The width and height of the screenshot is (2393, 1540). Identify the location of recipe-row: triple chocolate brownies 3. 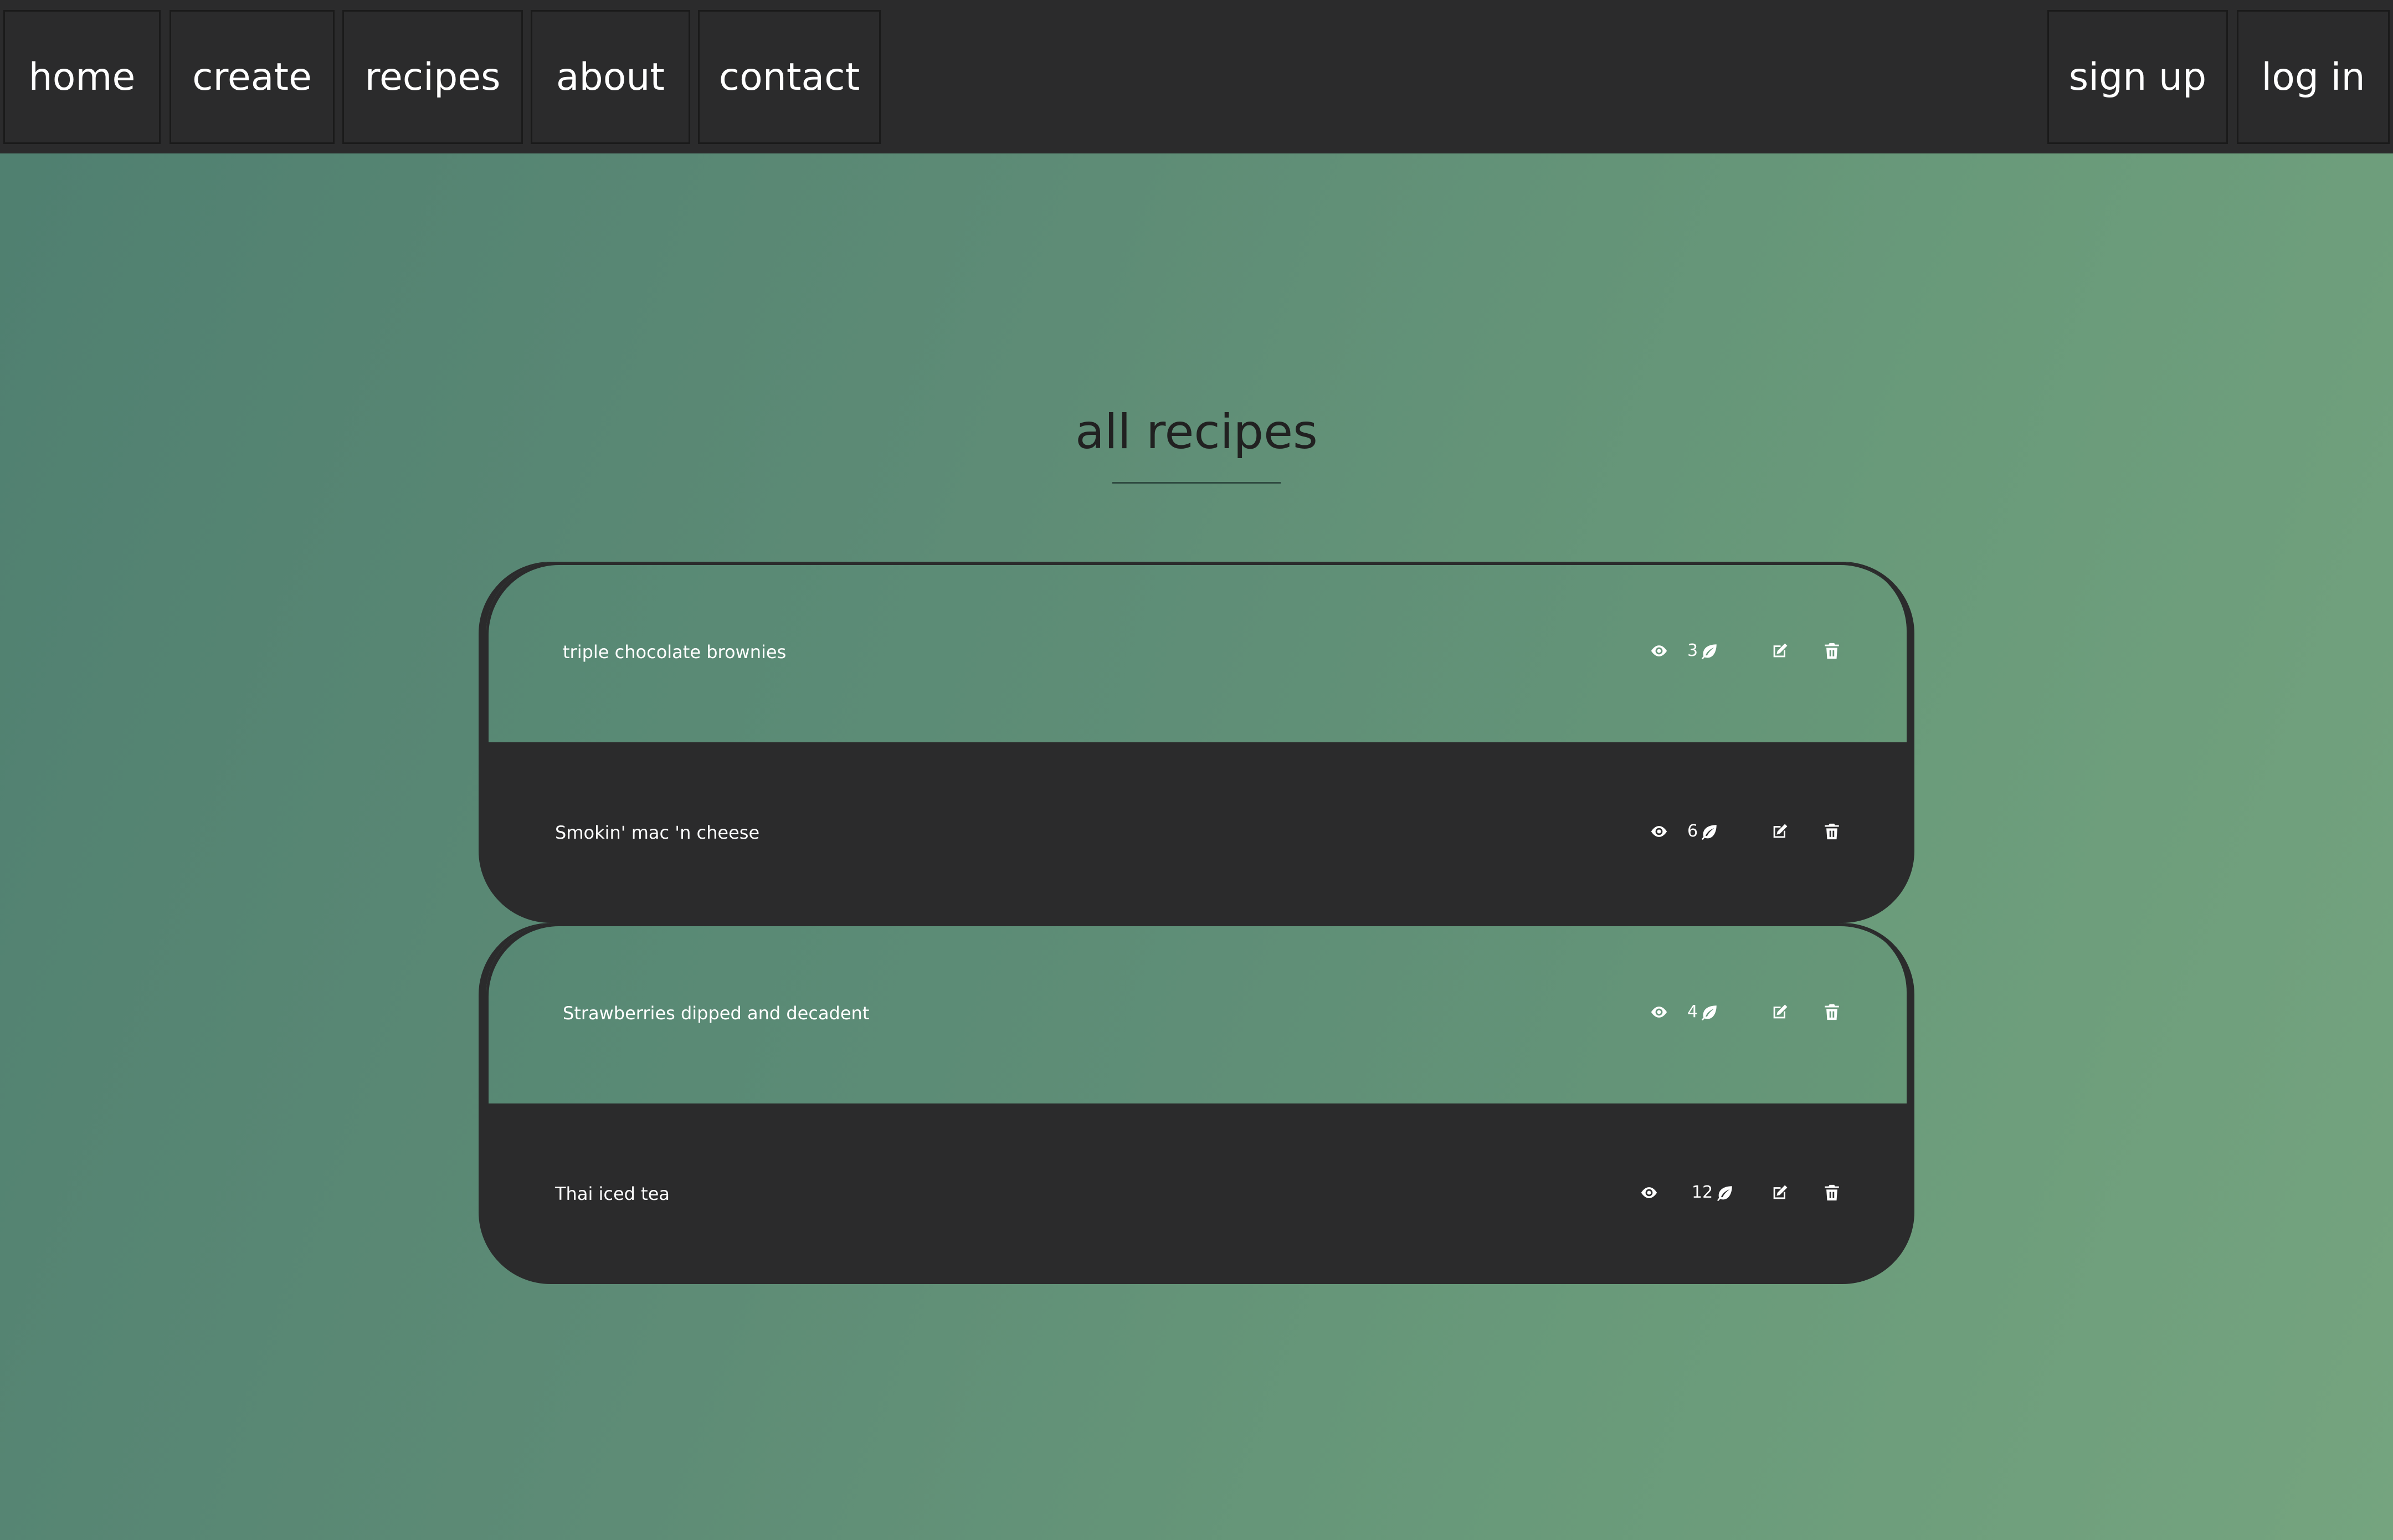
(1196, 652).